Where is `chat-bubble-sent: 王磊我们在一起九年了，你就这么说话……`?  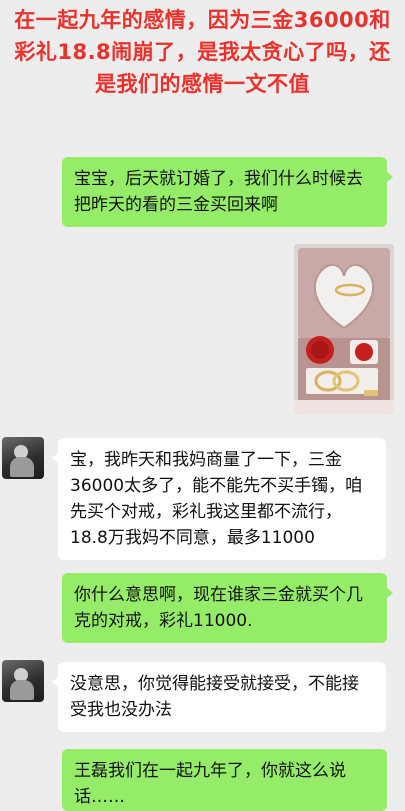 chat-bubble-sent: 王磊我们在一起九年了，你就这么说话…… is located at coordinates (224, 780).